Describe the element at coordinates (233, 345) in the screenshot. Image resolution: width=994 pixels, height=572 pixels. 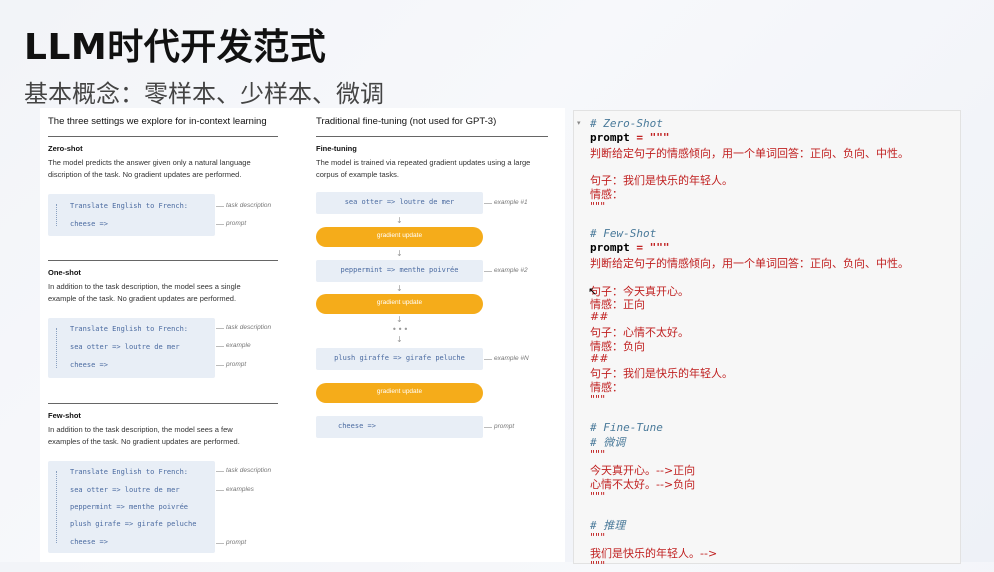
I see `annot-example: example` at that location.